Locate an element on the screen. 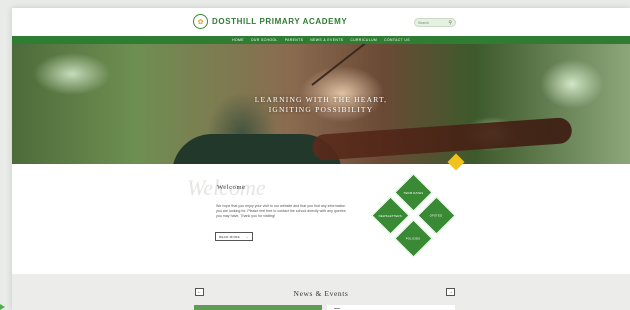 The width and height of the screenshot is (630, 310). violin-shape is located at coordinates (442, 139).